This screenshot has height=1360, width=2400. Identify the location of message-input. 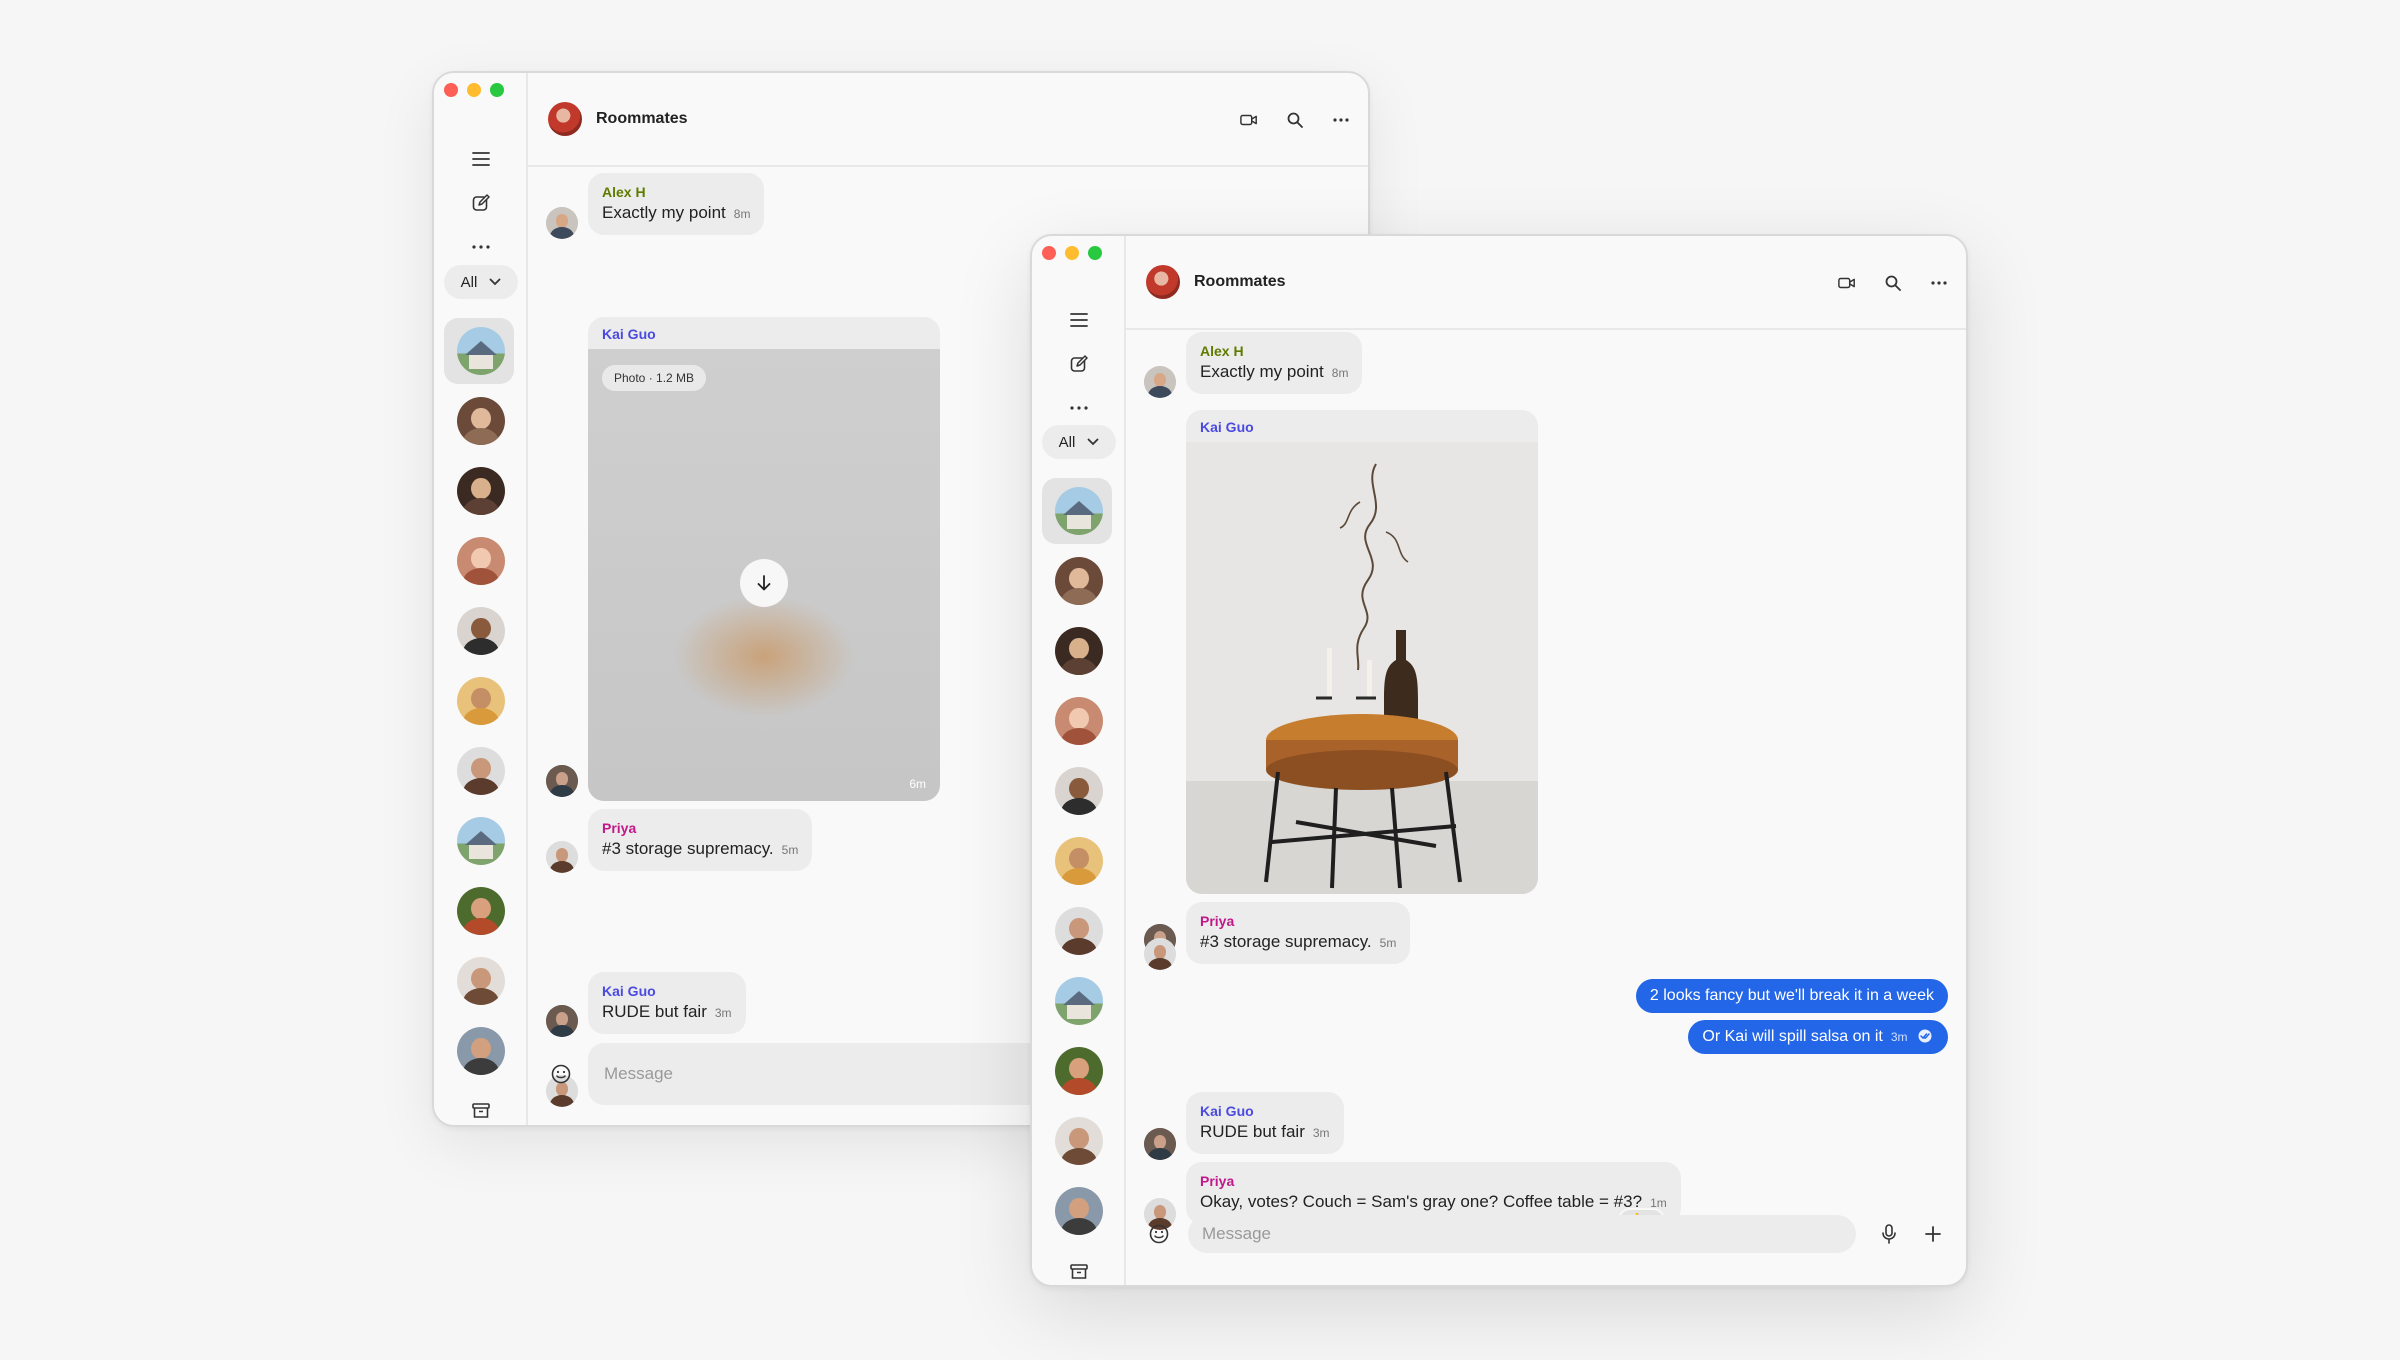
(1522, 1234).